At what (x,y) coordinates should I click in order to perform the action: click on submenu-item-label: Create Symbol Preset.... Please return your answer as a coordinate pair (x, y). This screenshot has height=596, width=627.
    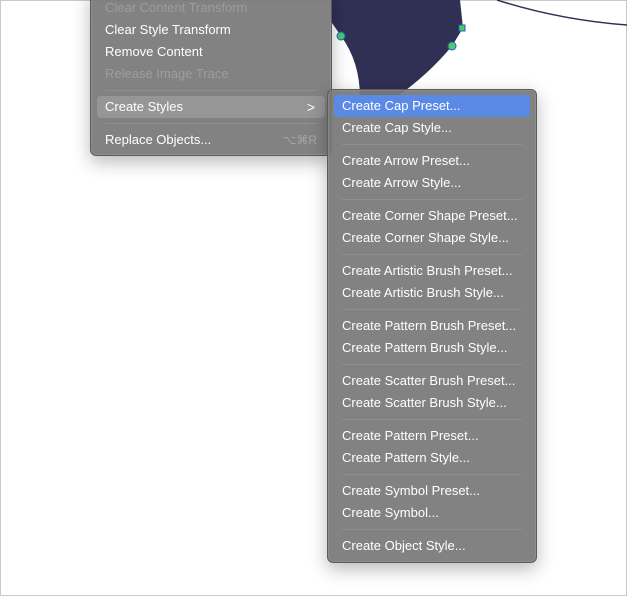
    Looking at the image, I should click on (411, 490).